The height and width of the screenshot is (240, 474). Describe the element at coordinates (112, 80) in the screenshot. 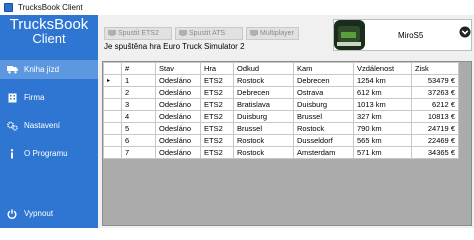

I see `row-pointer-icon: ▸` at that location.